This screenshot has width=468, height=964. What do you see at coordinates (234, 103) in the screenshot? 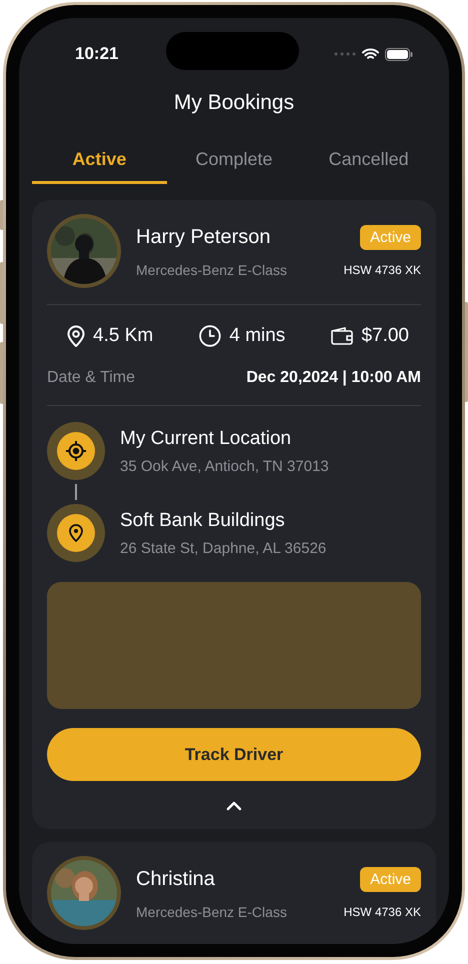
I see `page-title: My Bookings` at bounding box center [234, 103].